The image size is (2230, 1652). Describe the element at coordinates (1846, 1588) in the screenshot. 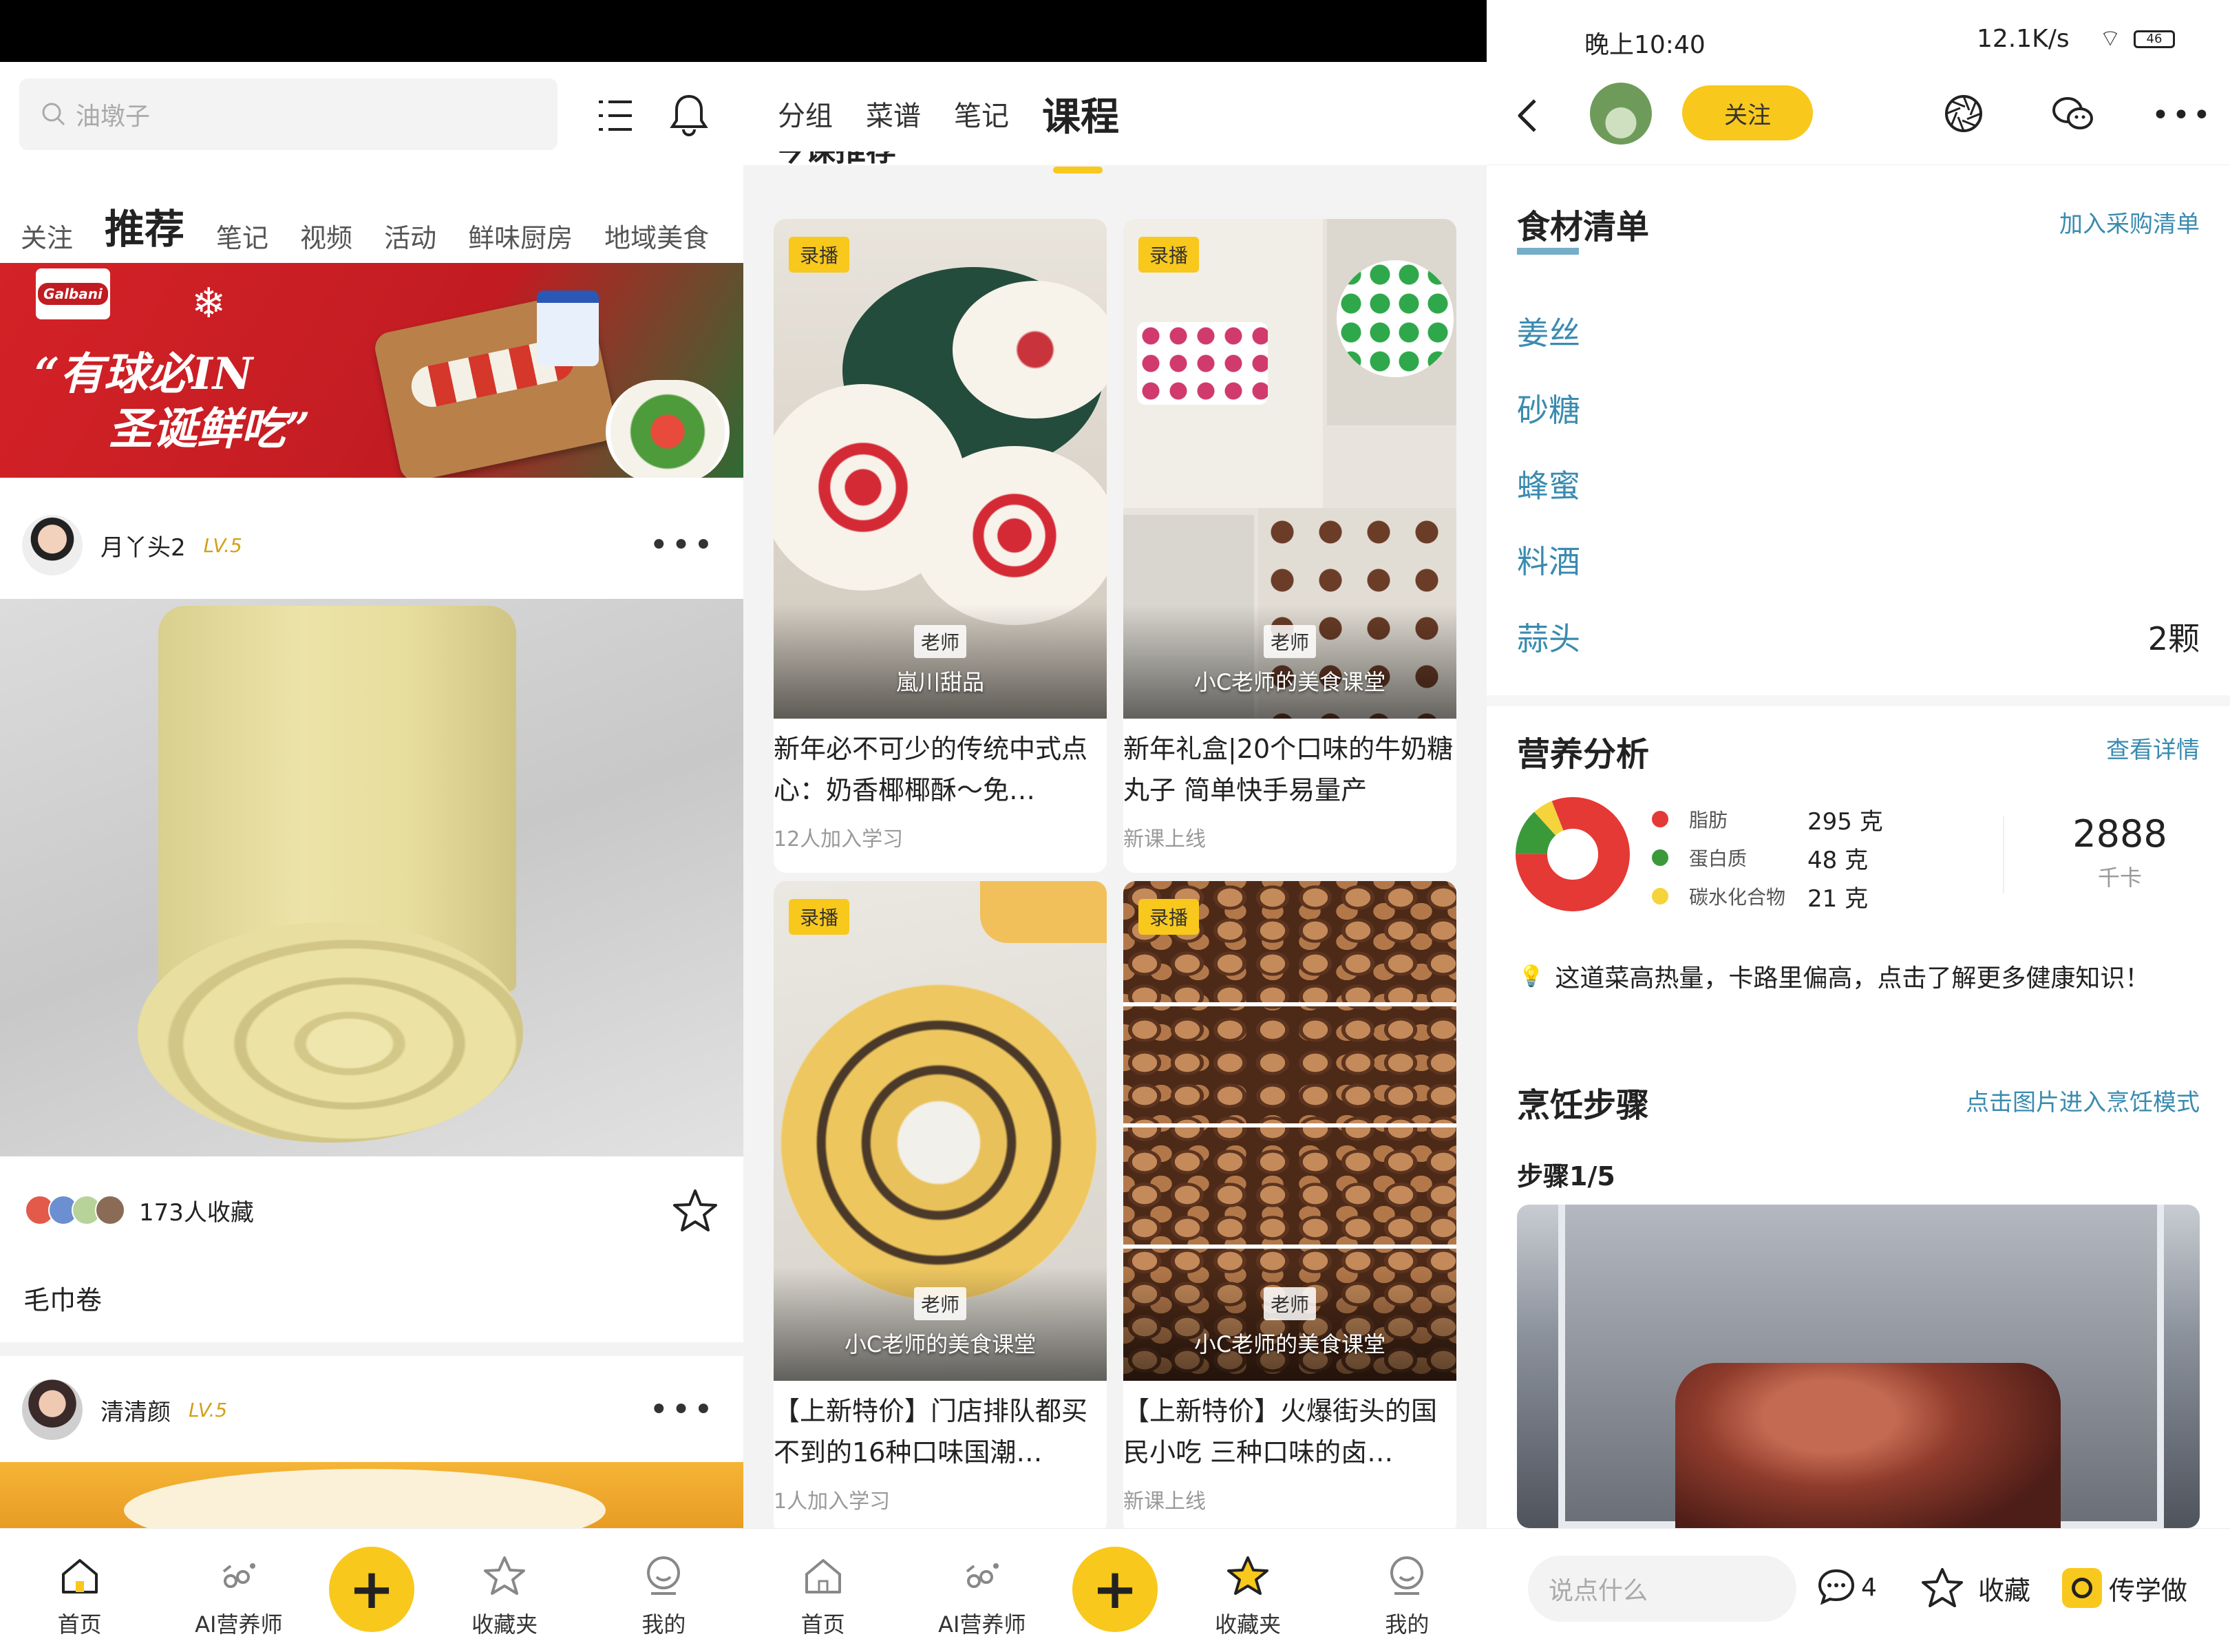

I see `comments-button: 4` at that location.